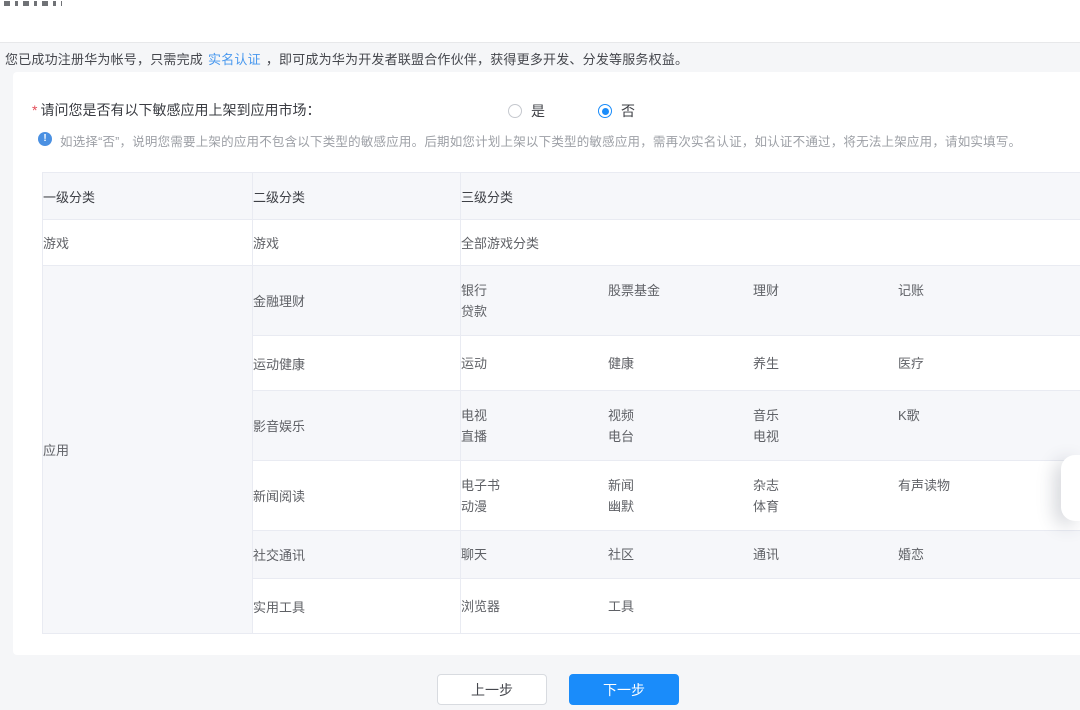  What do you see at coordinates (546, 110) in the screenshot?
I see `sensitive-app-question-row: * 请问您是否有以下敏感应用上架到应用市场： 是 否` at bounding box center [546, 110].